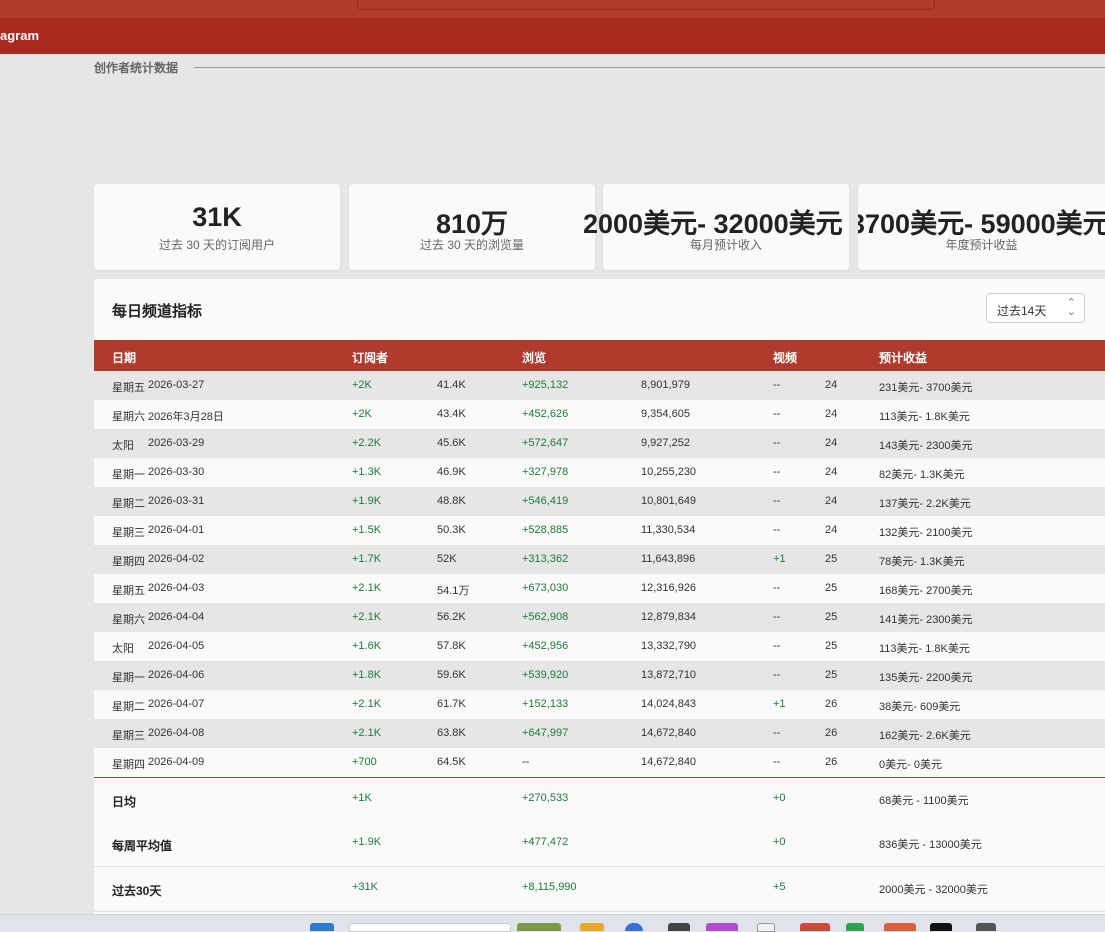  Describe the element at coordinates (785, 358) in the screenshot. I see `header-videos: 视频` at that location.